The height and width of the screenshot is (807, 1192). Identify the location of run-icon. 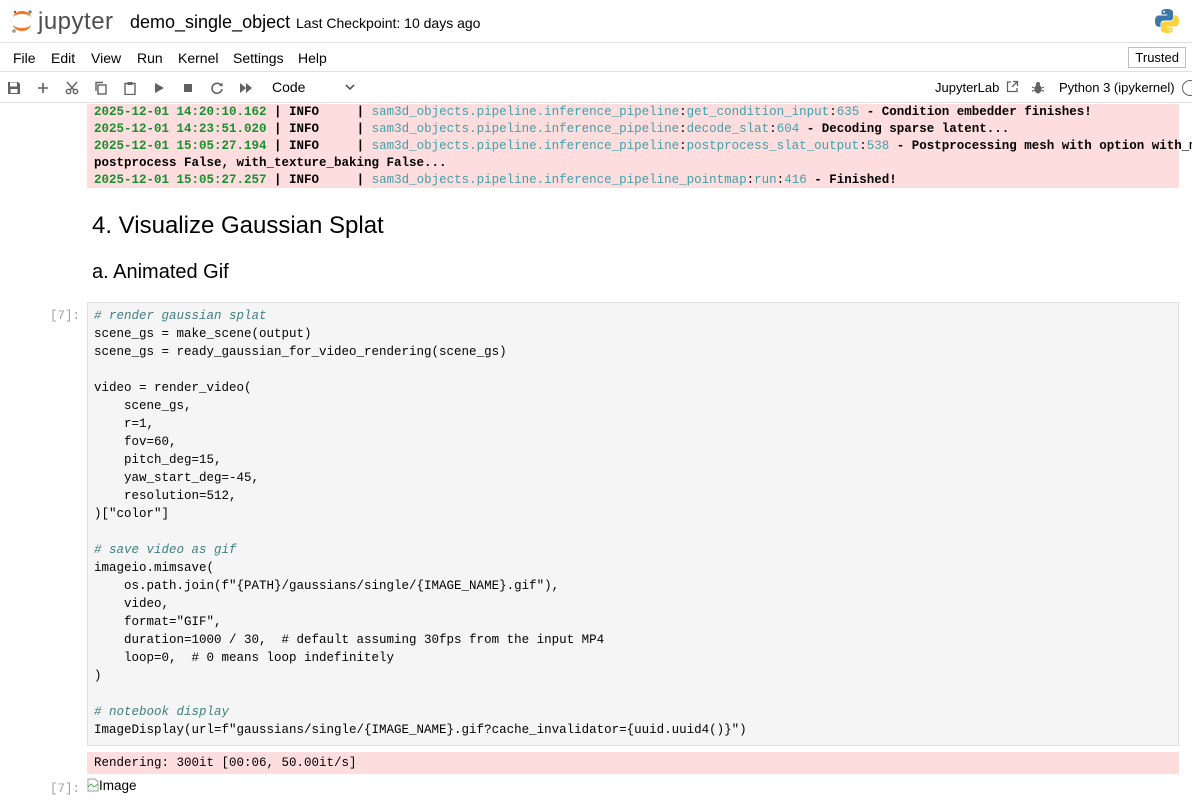
(159, 88).